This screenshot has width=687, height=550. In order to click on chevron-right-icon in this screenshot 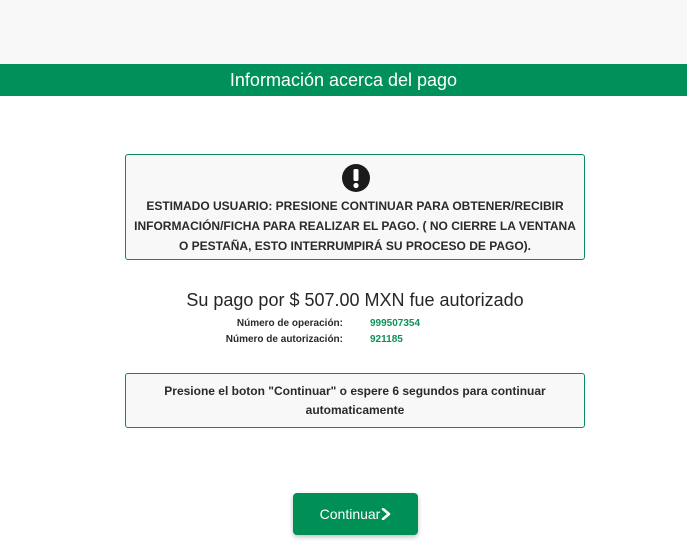, I will do `click(386, 514)`.